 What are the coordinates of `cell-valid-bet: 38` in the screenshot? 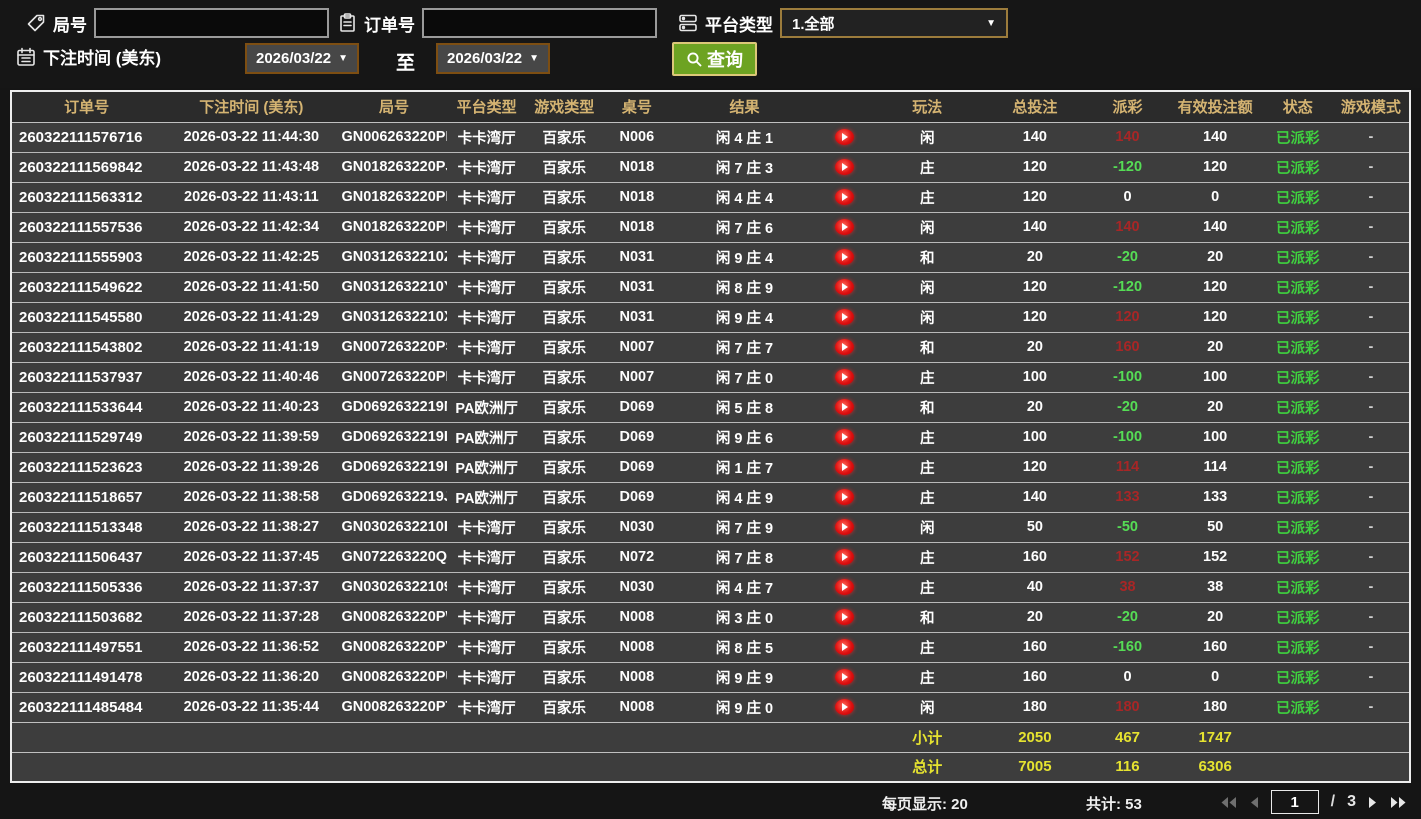 It's located at (1215, 587).